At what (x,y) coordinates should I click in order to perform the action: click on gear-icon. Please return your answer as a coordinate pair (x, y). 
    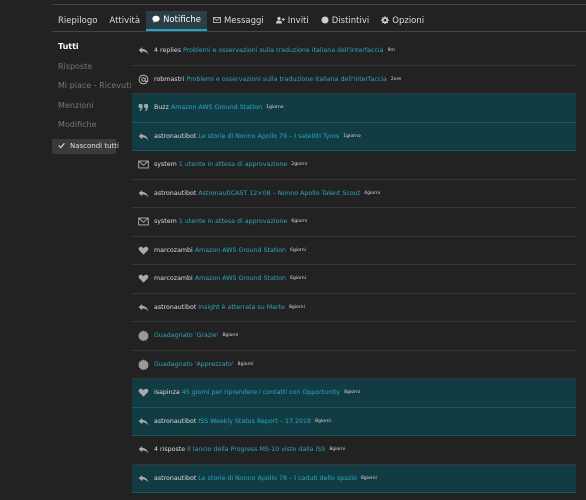
    Looking at the image, I should click on (385, 21).